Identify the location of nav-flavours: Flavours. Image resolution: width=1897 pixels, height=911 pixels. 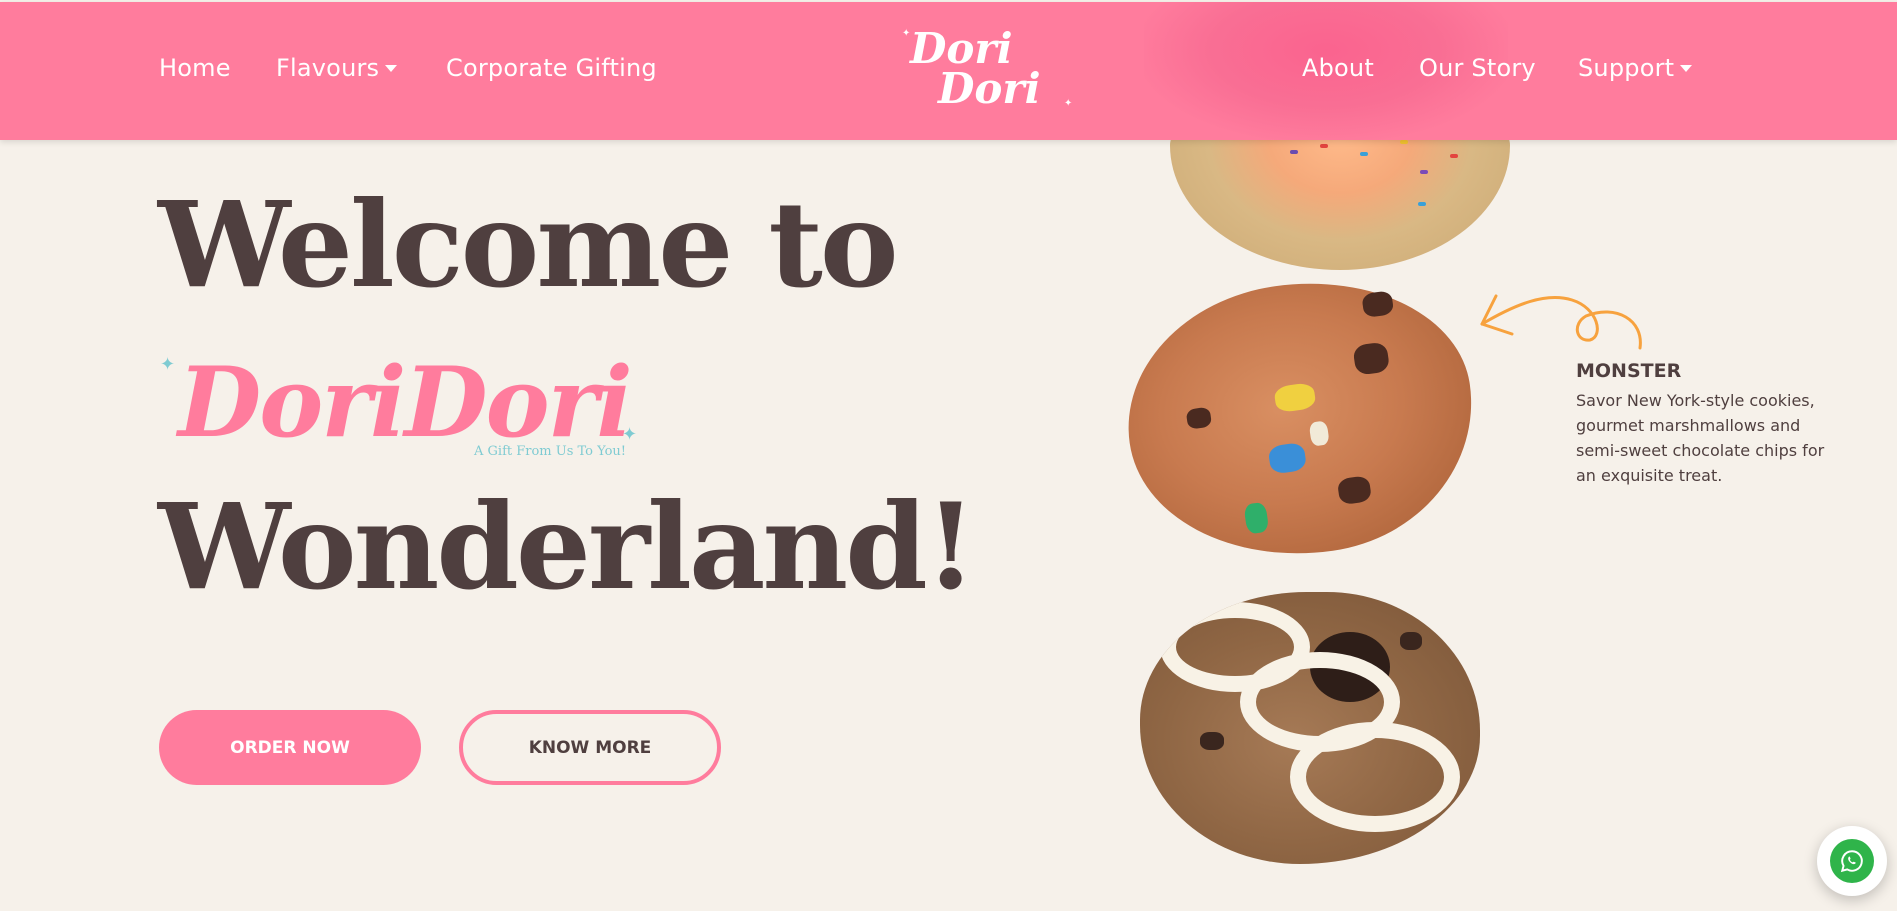
(337, 68).